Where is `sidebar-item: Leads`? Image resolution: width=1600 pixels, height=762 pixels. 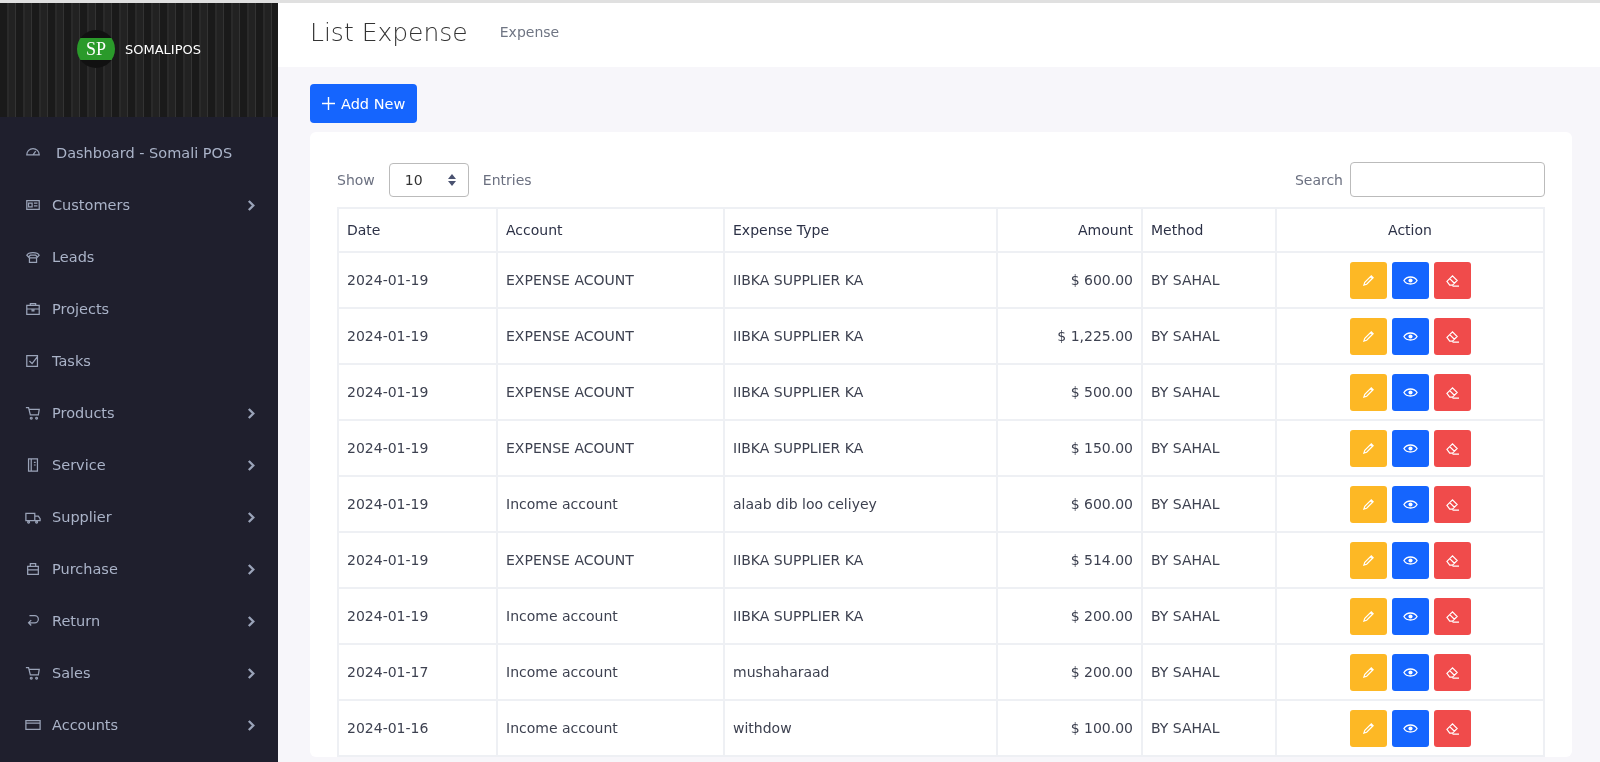
sidebar-item: Leads is located at coordinates (139, 257).